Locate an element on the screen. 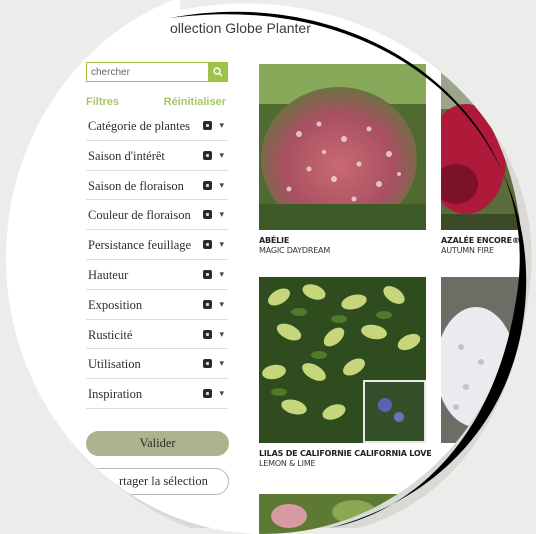  filter-label: Rusticité is located at coordinates (110, 334).